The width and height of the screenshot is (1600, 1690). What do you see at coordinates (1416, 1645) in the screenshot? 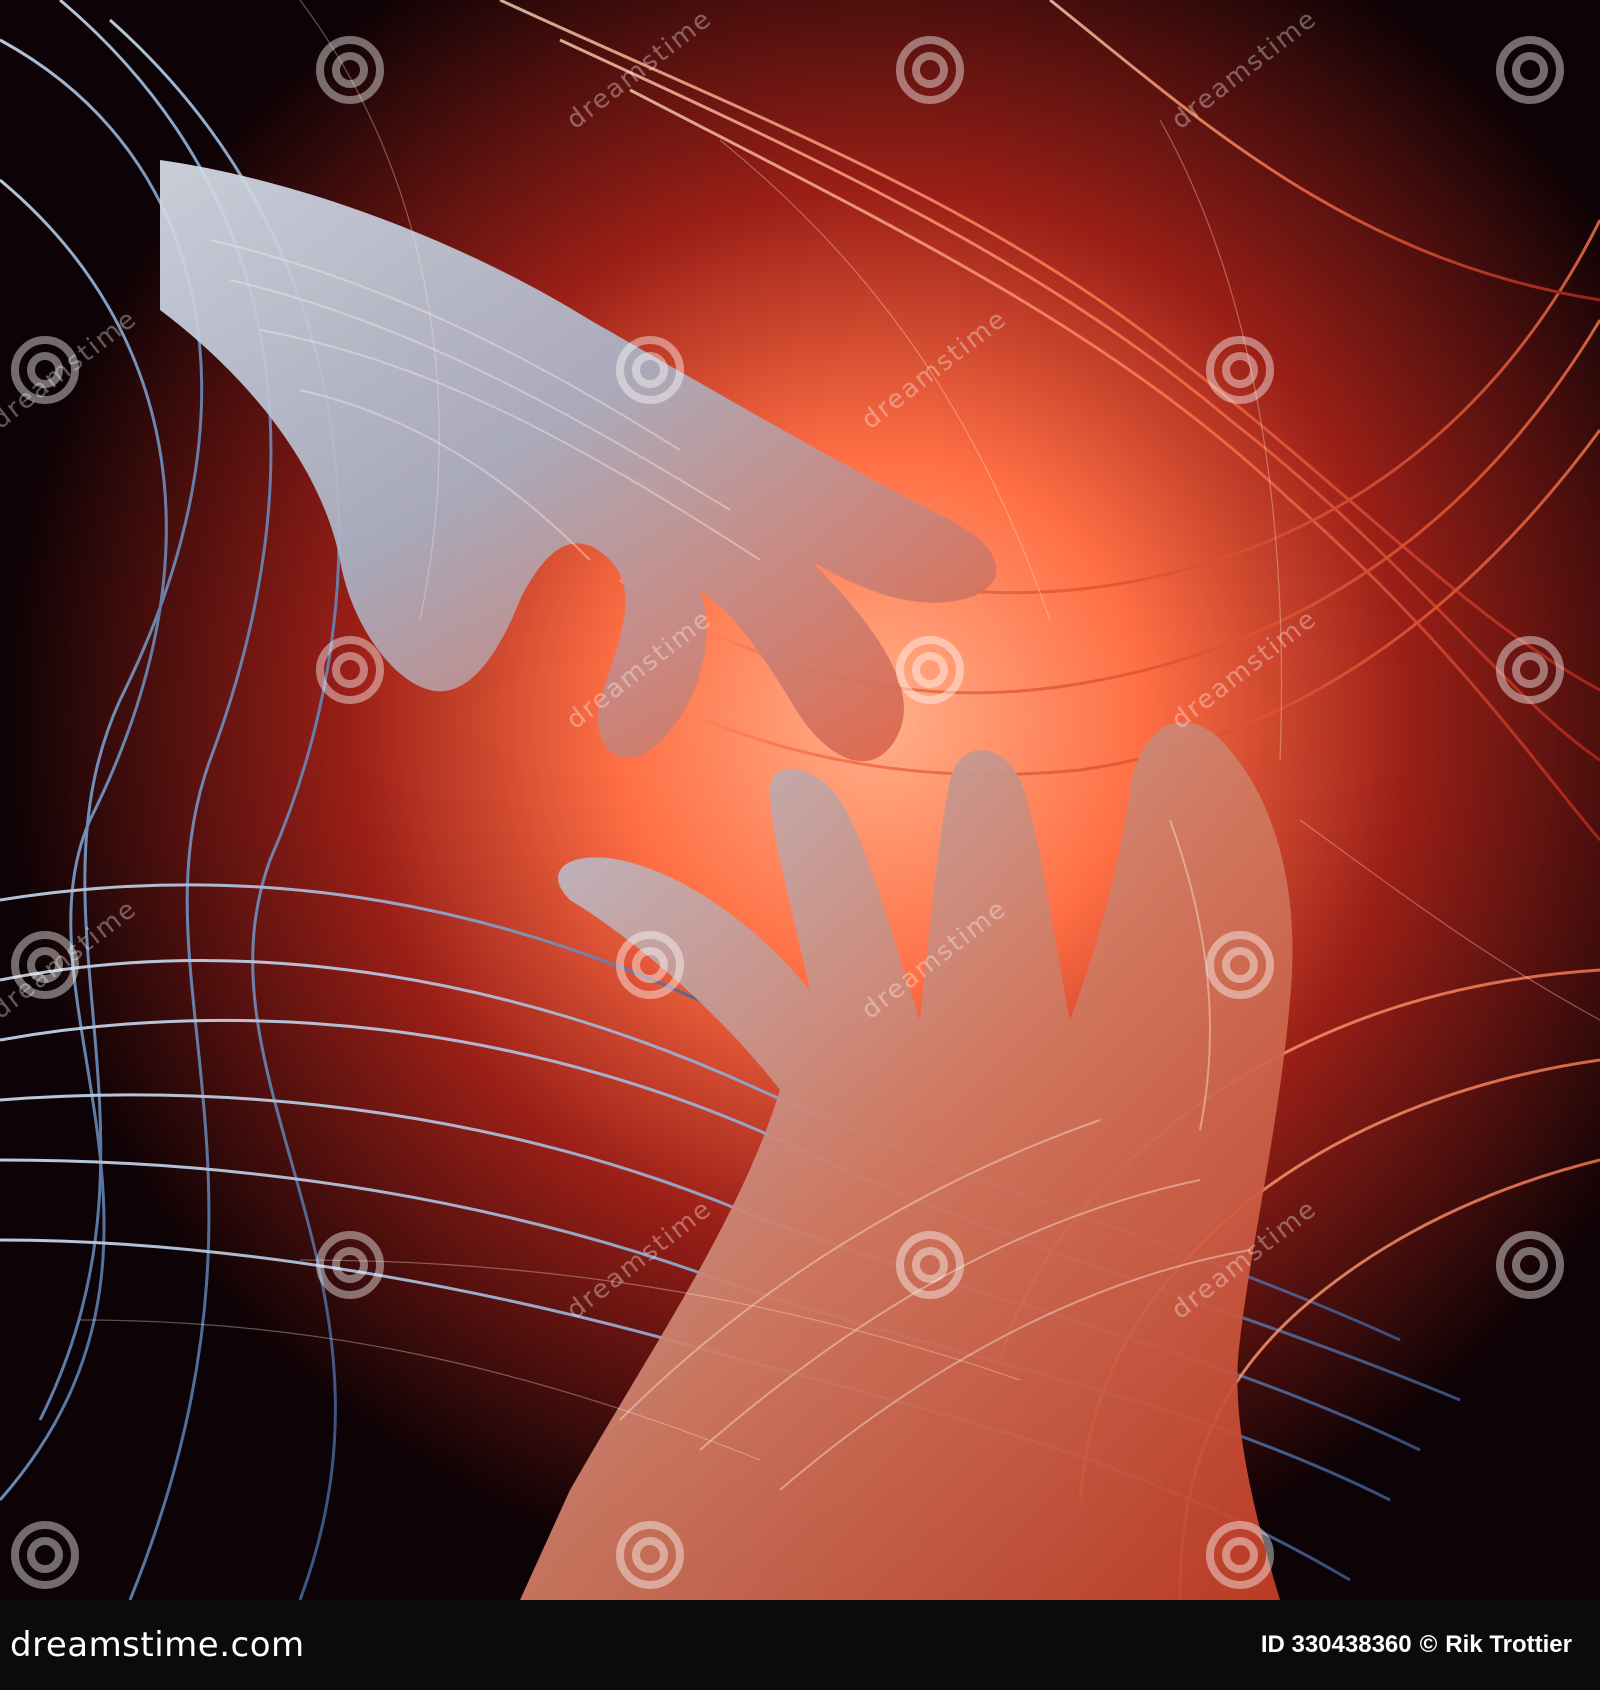
I see `image-credit: ID 330438360 © Rik Trottier` at bounding box center [1416, 1645].